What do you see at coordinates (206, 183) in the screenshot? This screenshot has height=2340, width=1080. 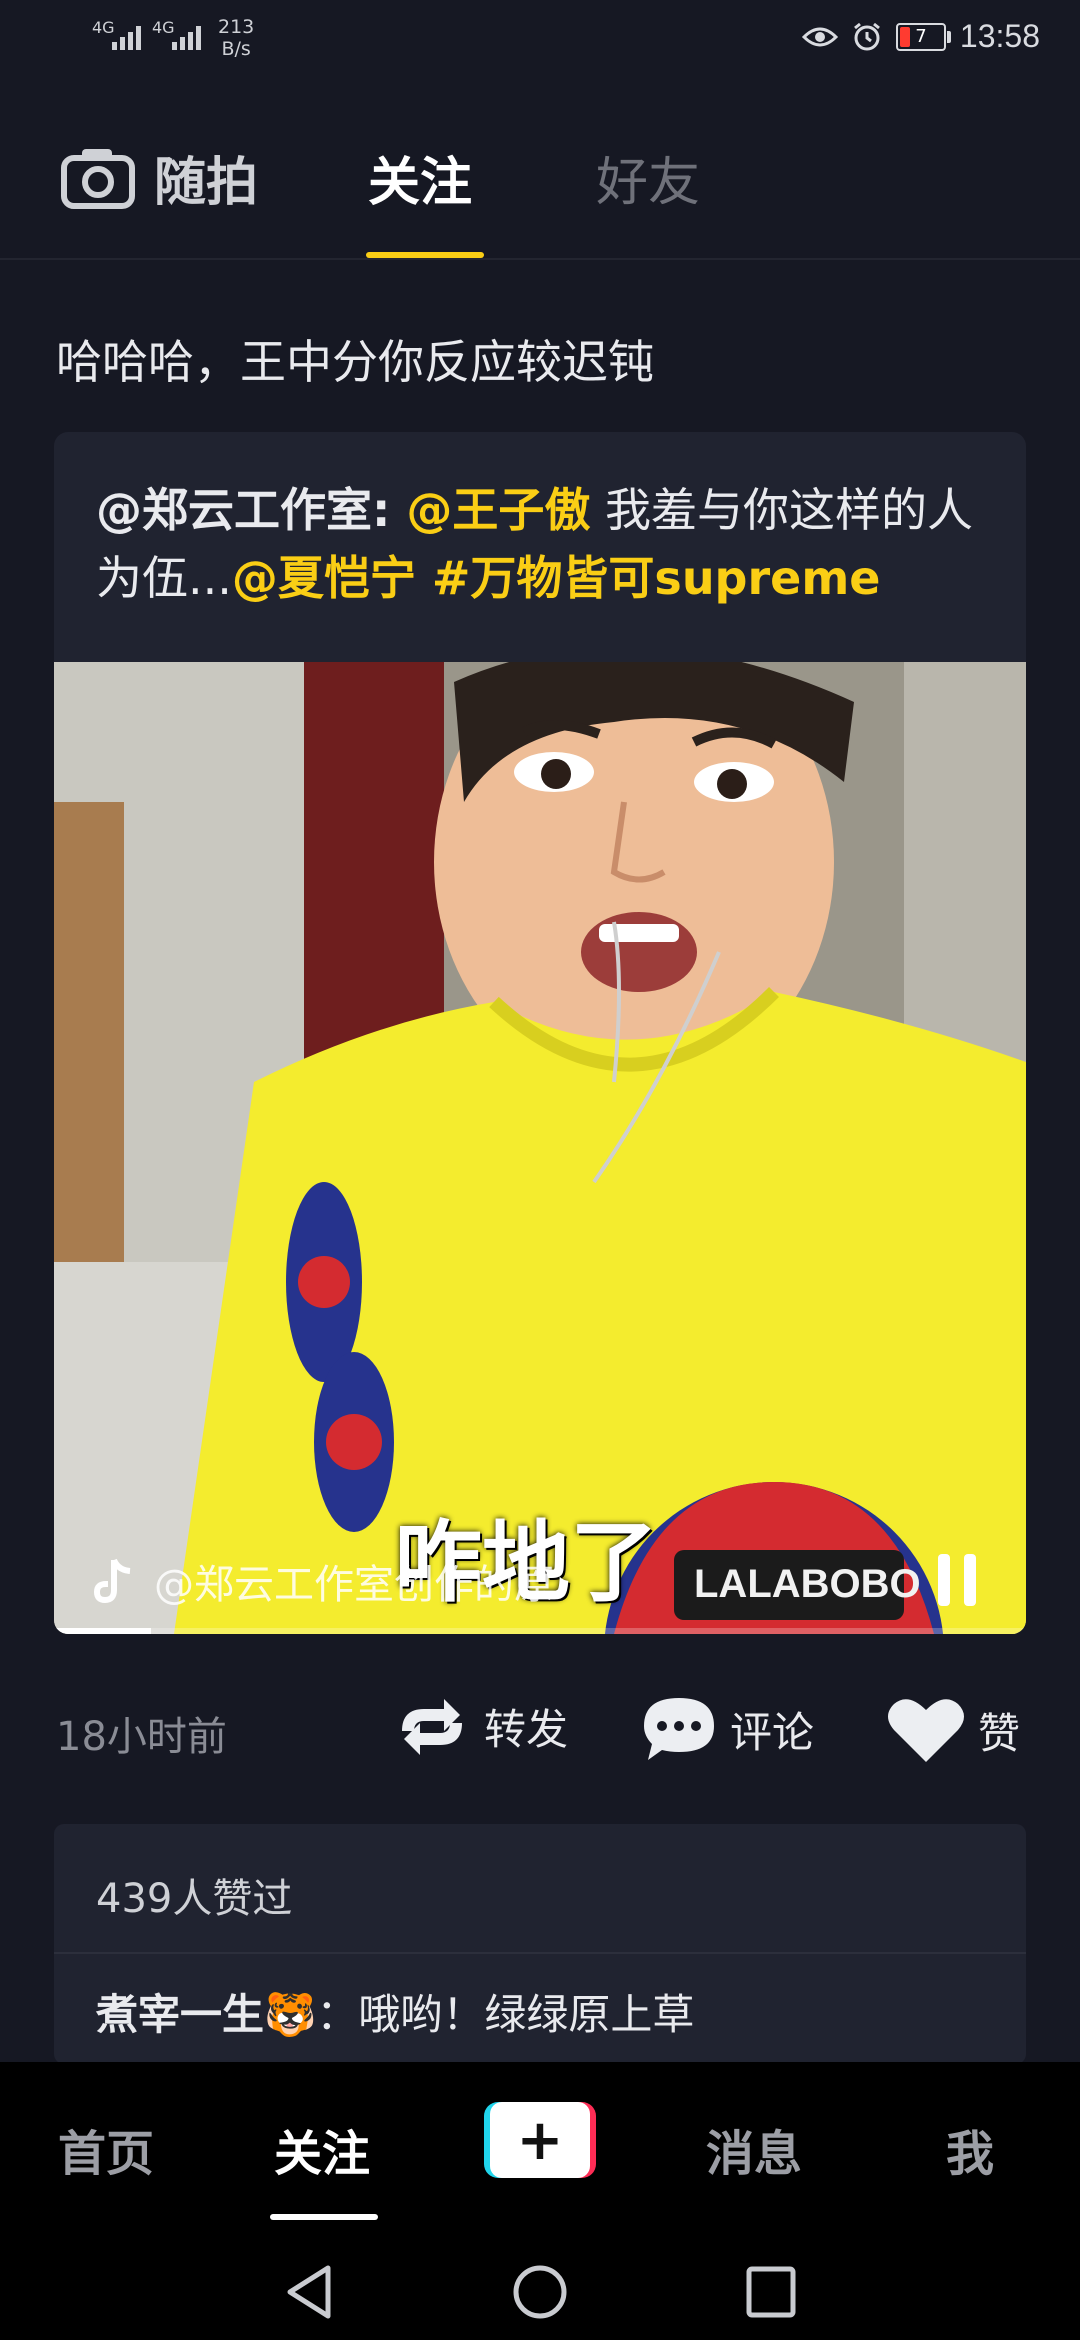 I see `tab-quick-shot-label: 随拍` at bounding box center [206, 183].